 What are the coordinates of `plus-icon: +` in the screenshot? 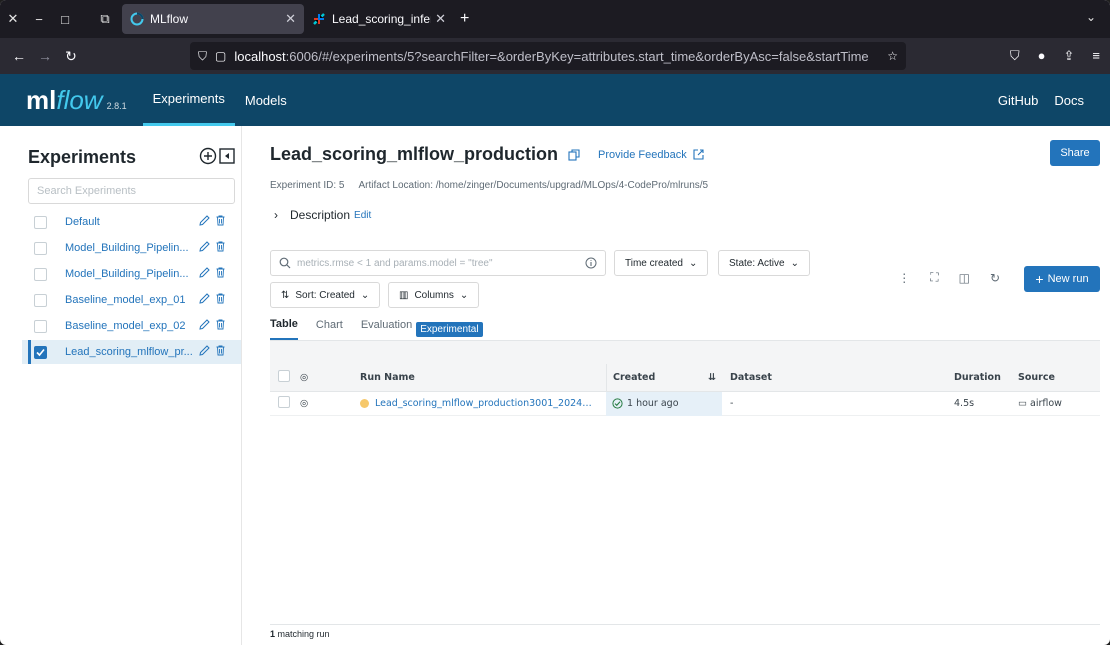 It's located at (1039, 279).